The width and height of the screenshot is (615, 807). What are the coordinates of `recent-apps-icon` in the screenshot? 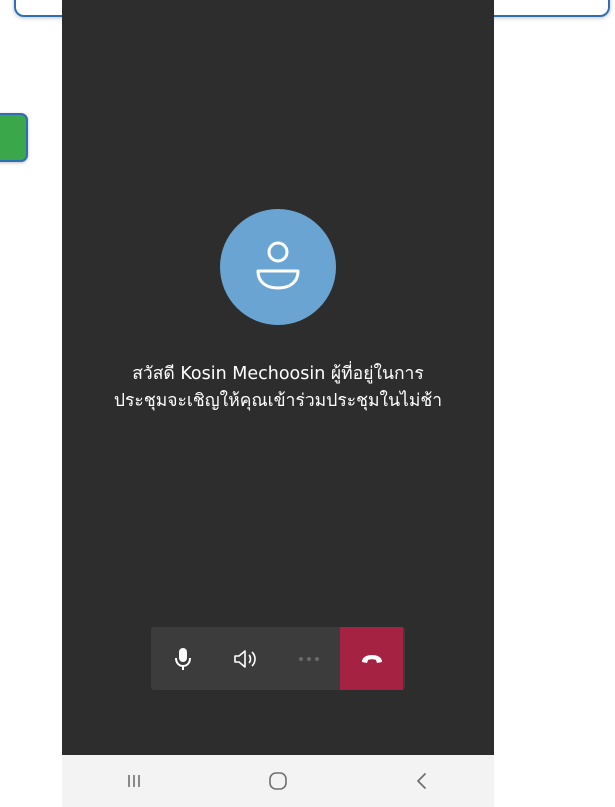 It's located at (134, 781).